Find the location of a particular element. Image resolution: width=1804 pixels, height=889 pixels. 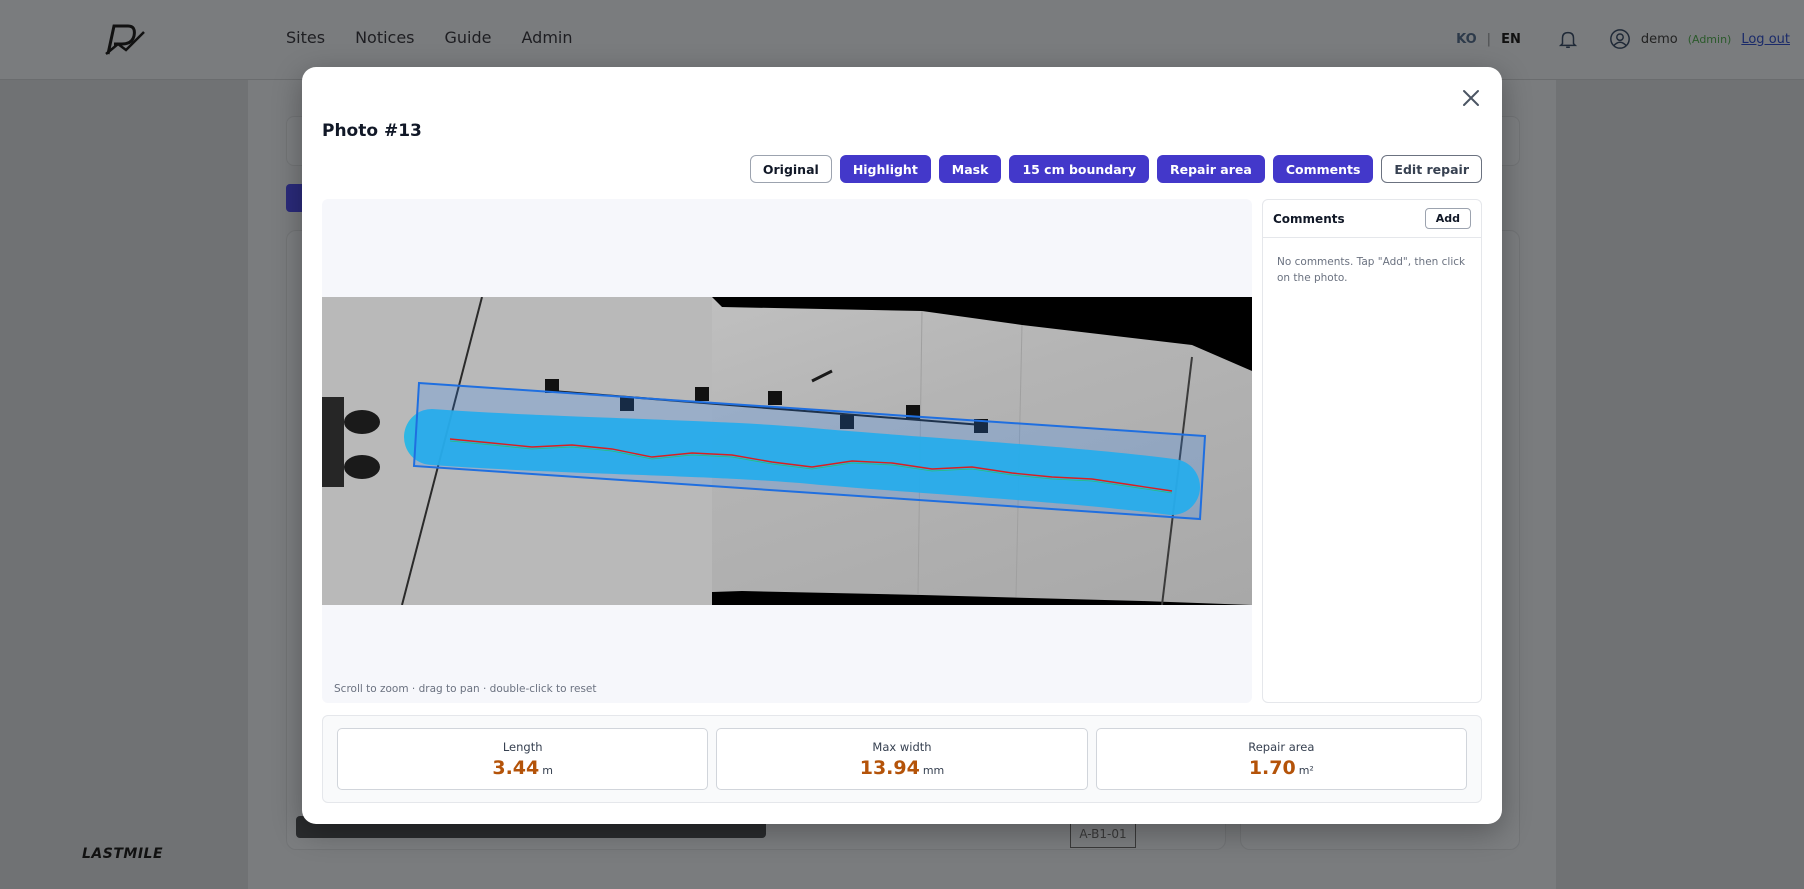

header-right: KO | EN demo (Admin) Log out is located at coordinates (1623, 39).